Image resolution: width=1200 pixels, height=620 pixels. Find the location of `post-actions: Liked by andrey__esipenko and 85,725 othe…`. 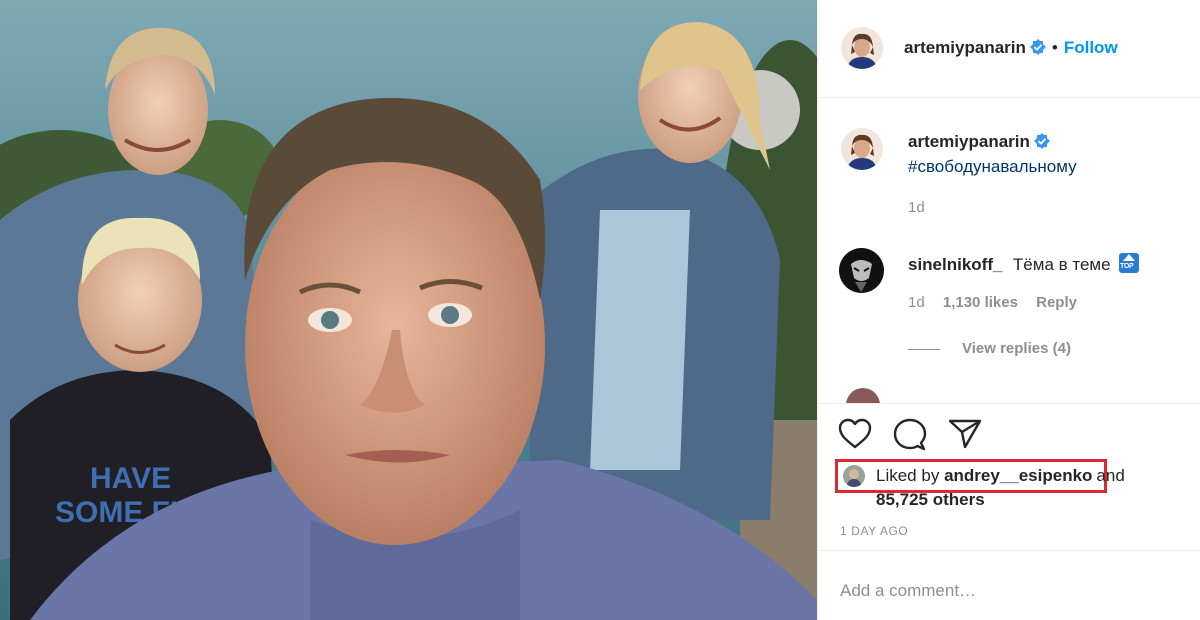

post-actions: Liked by andrey__esipenko and 85,725 othe… is located at coordinates (1009, 476).